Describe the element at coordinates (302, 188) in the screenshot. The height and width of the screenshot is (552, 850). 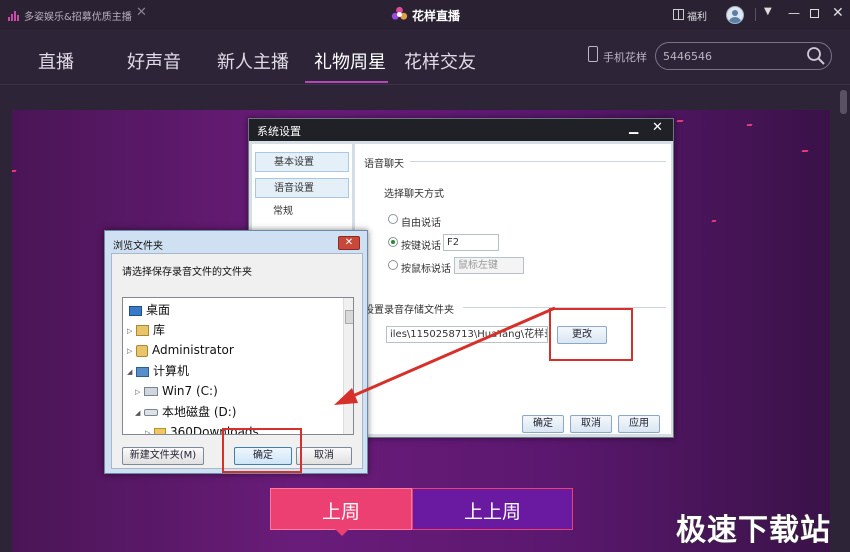
I see `sidebar-item-voice: 语音设置` at that location.